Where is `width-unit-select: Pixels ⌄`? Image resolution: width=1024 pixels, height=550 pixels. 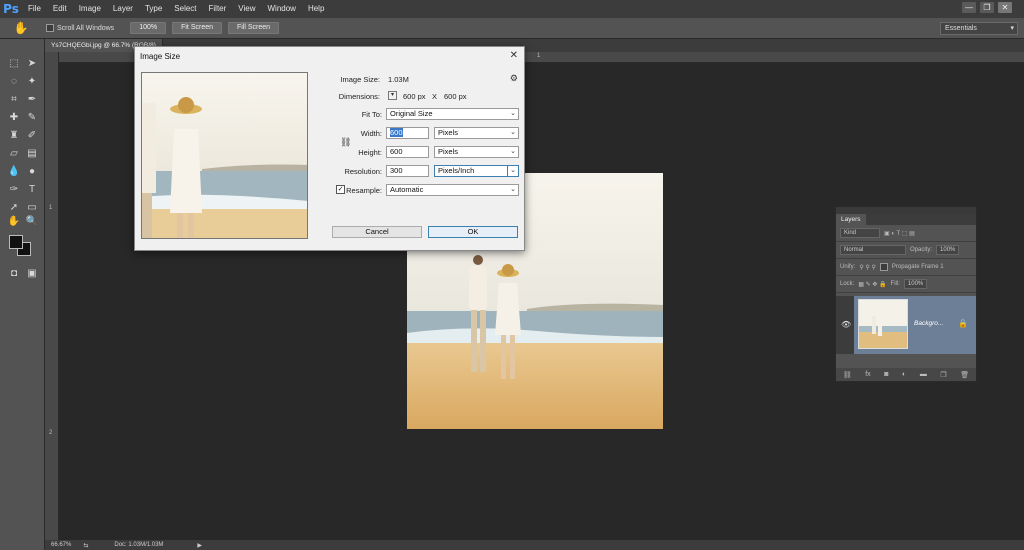
width-unit-select: Pixels ⌄ is located at coordinates (476, 133).